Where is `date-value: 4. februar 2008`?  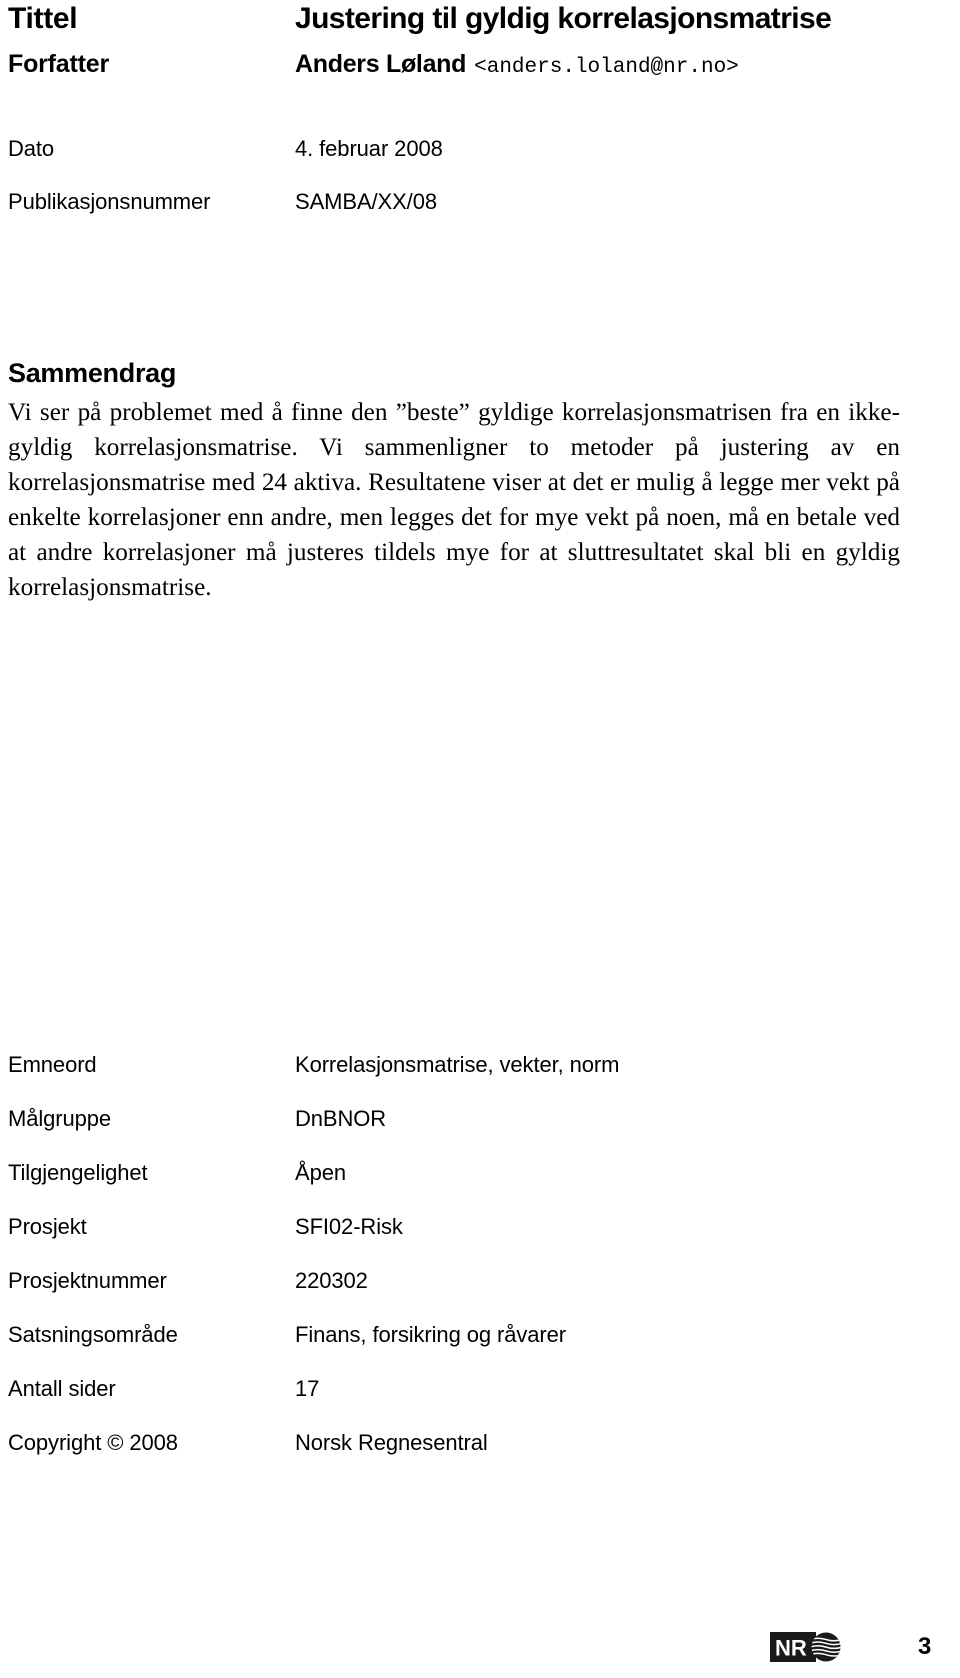 date-value: 4. februar 2008 is located at coordinates (369, 148).